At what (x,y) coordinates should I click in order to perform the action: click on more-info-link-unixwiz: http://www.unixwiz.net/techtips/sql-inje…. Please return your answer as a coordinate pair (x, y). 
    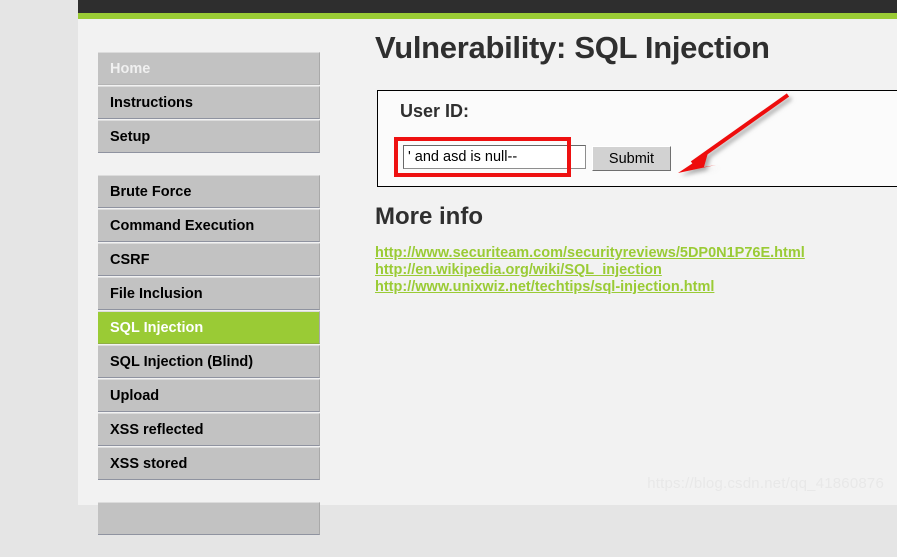
    Looking at the image, I should click on (635, 287).